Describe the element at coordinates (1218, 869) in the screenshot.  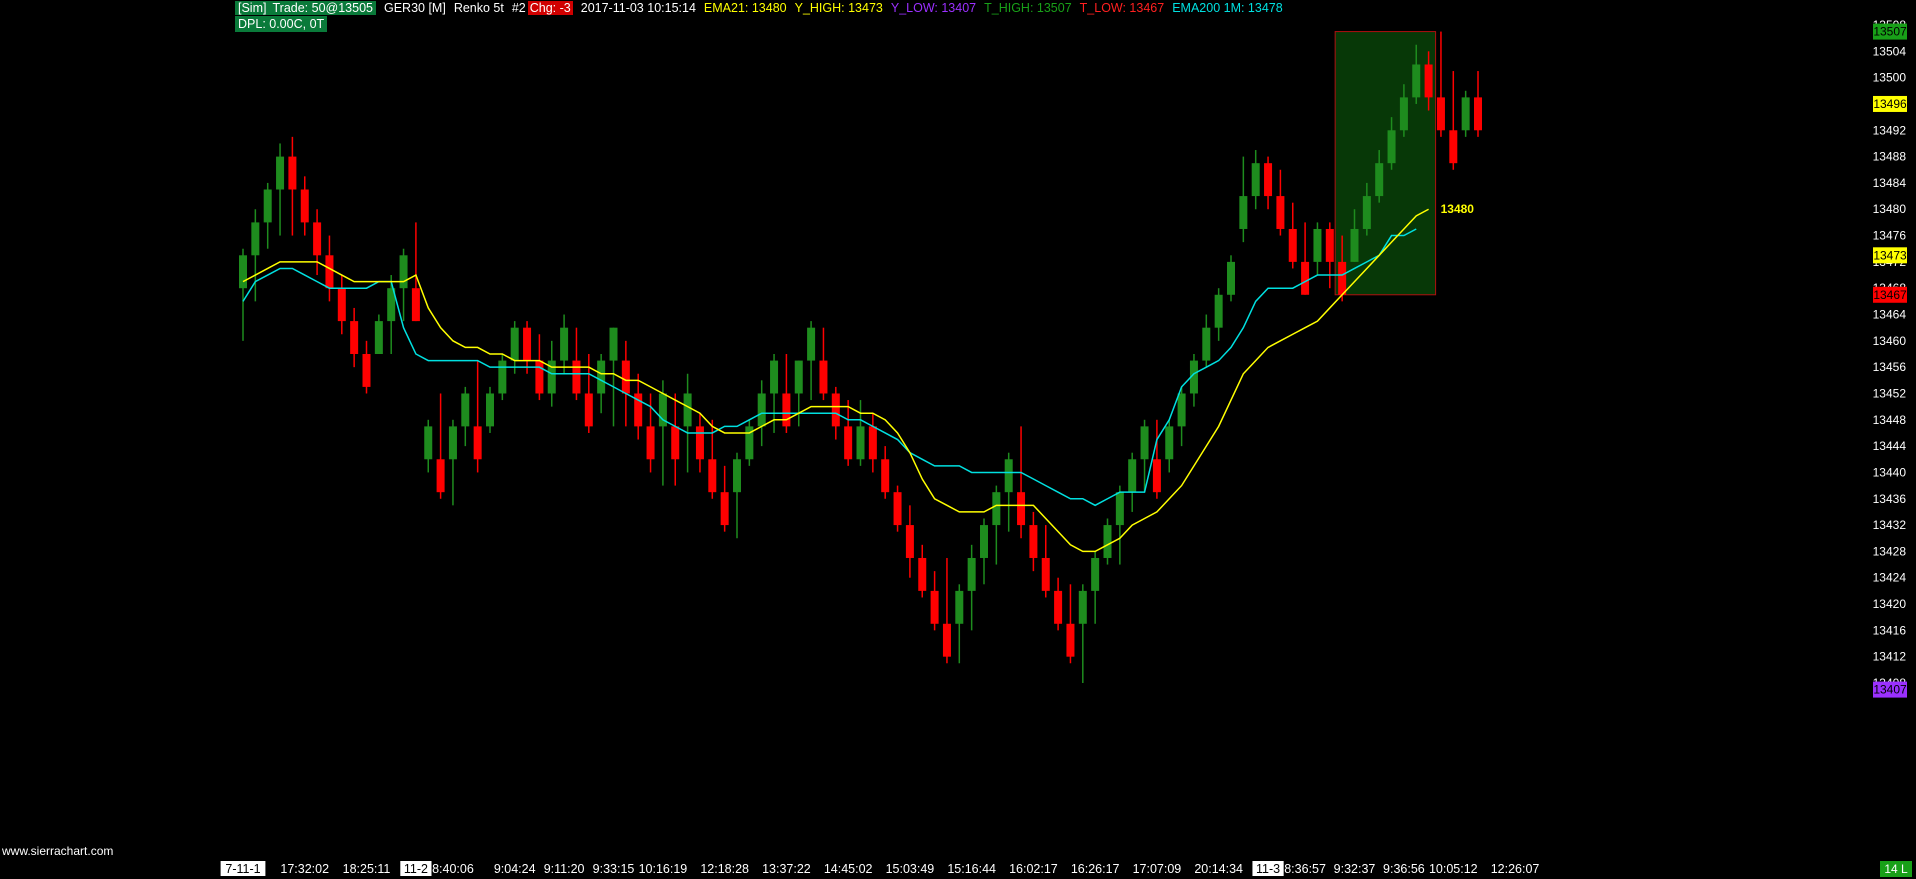
I see `time-tick-label: 20:14:34` at that location.